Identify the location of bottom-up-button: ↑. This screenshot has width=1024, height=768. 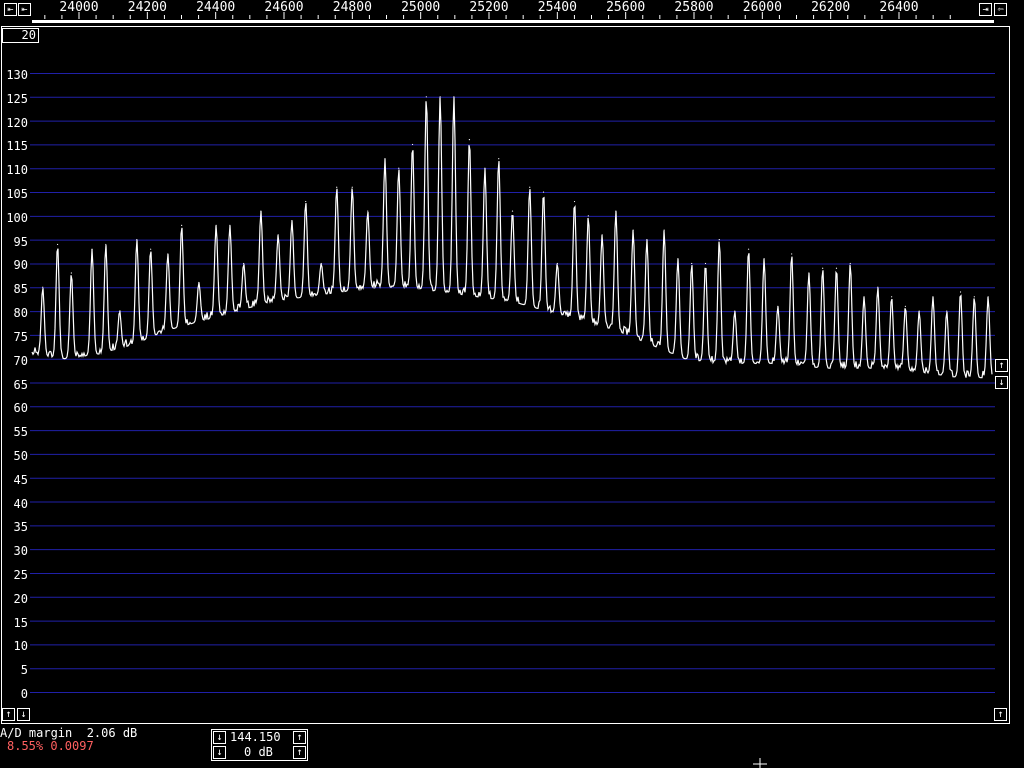
(8, 714).